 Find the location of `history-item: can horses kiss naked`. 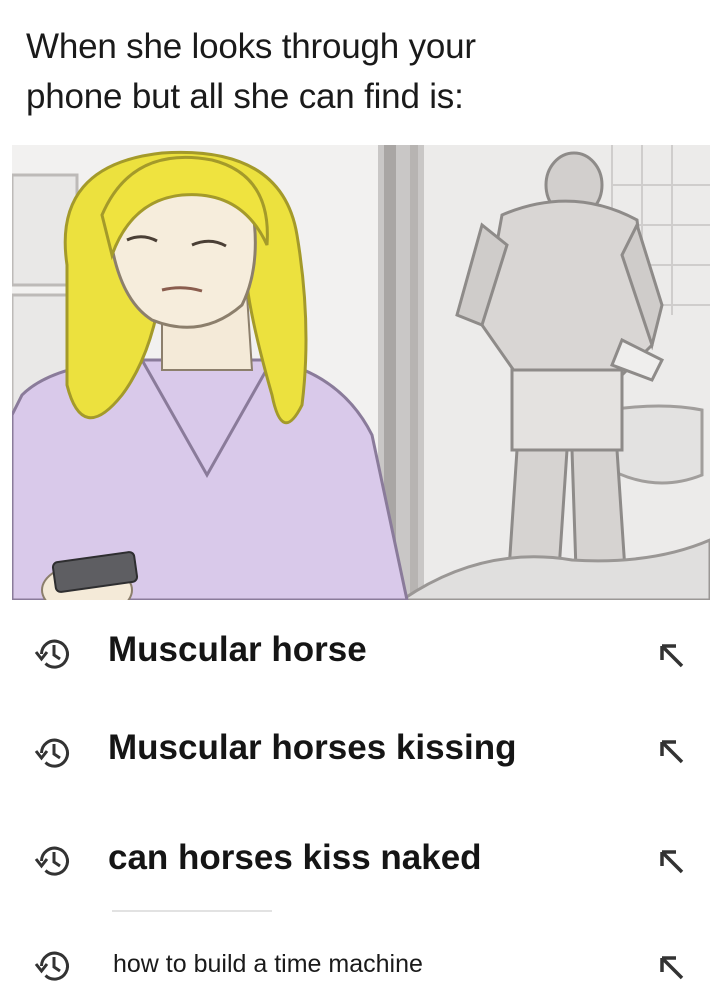

history-item: can horses kiss naked is located at coordinates (360, 858).